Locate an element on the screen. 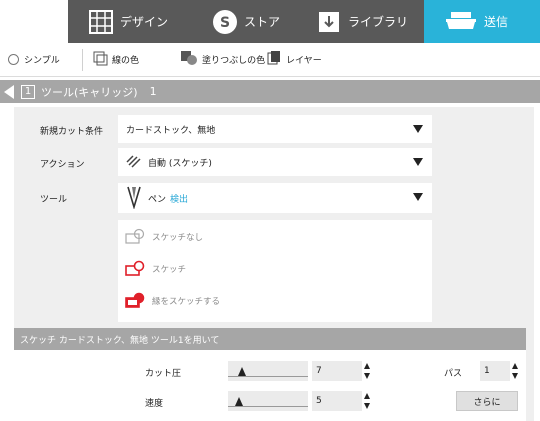  cutter-send-icon is located at coordinates (461, 22).